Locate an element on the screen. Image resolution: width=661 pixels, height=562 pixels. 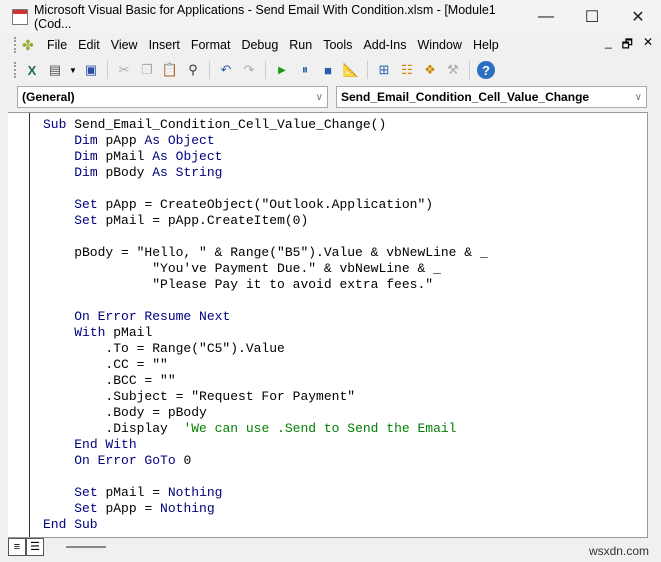
margin-indicator-bar is located at coordinates (19, 325).